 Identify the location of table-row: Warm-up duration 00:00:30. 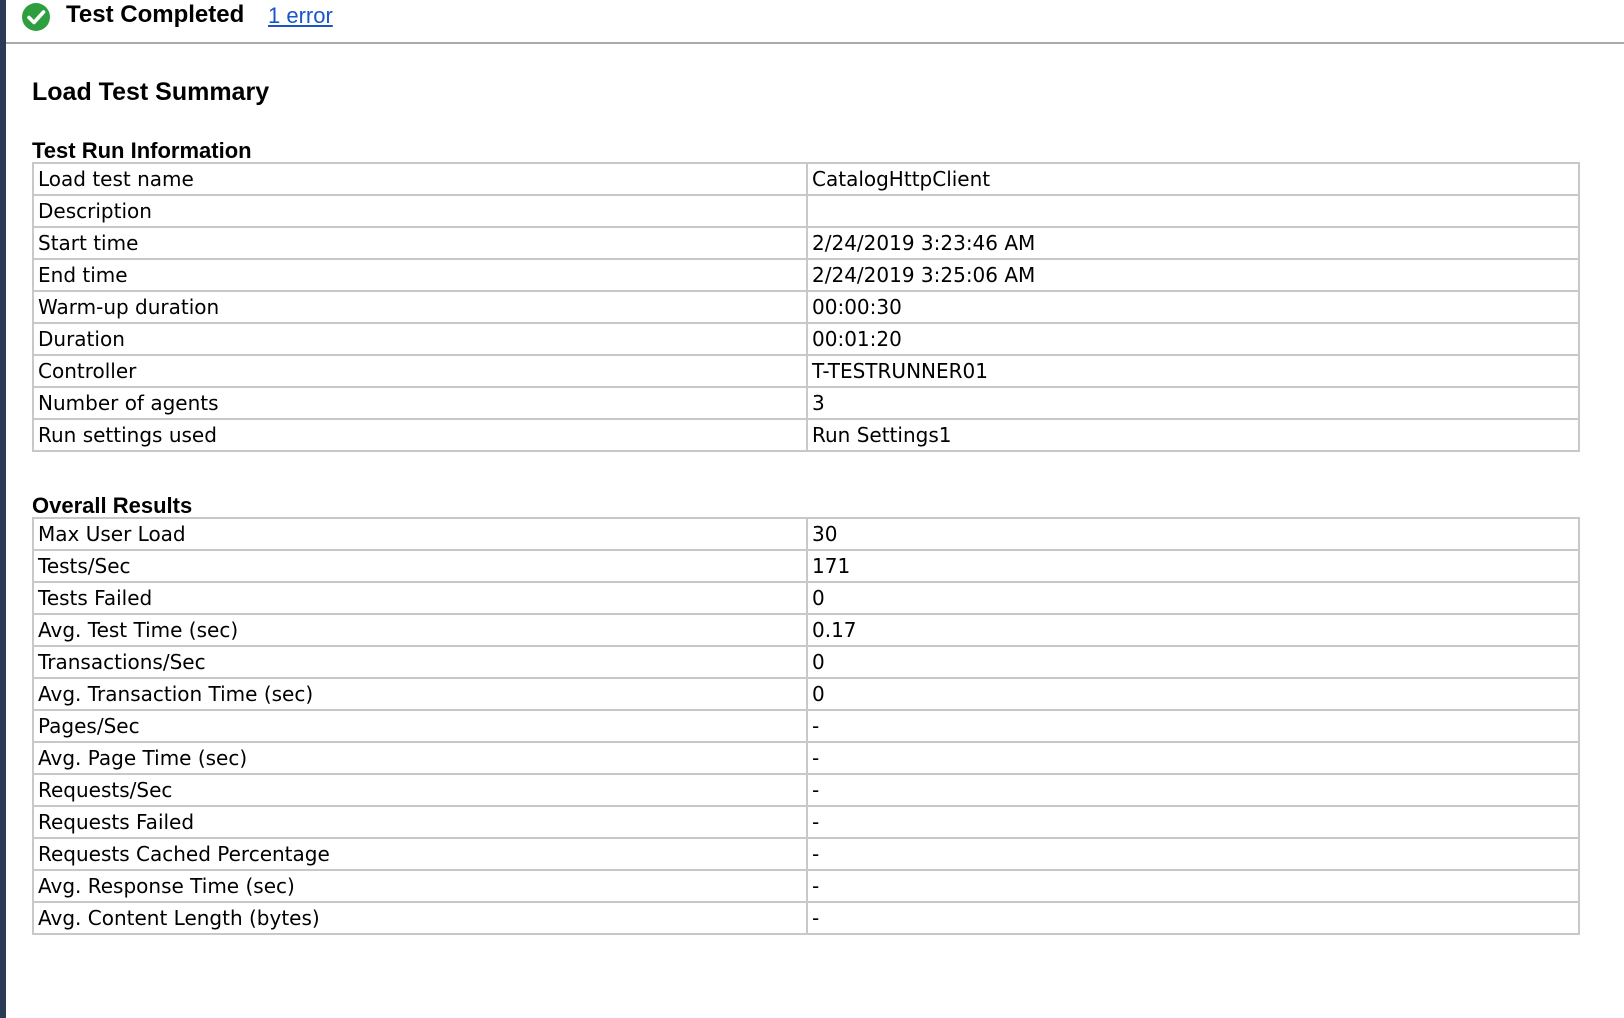
(806, 307).